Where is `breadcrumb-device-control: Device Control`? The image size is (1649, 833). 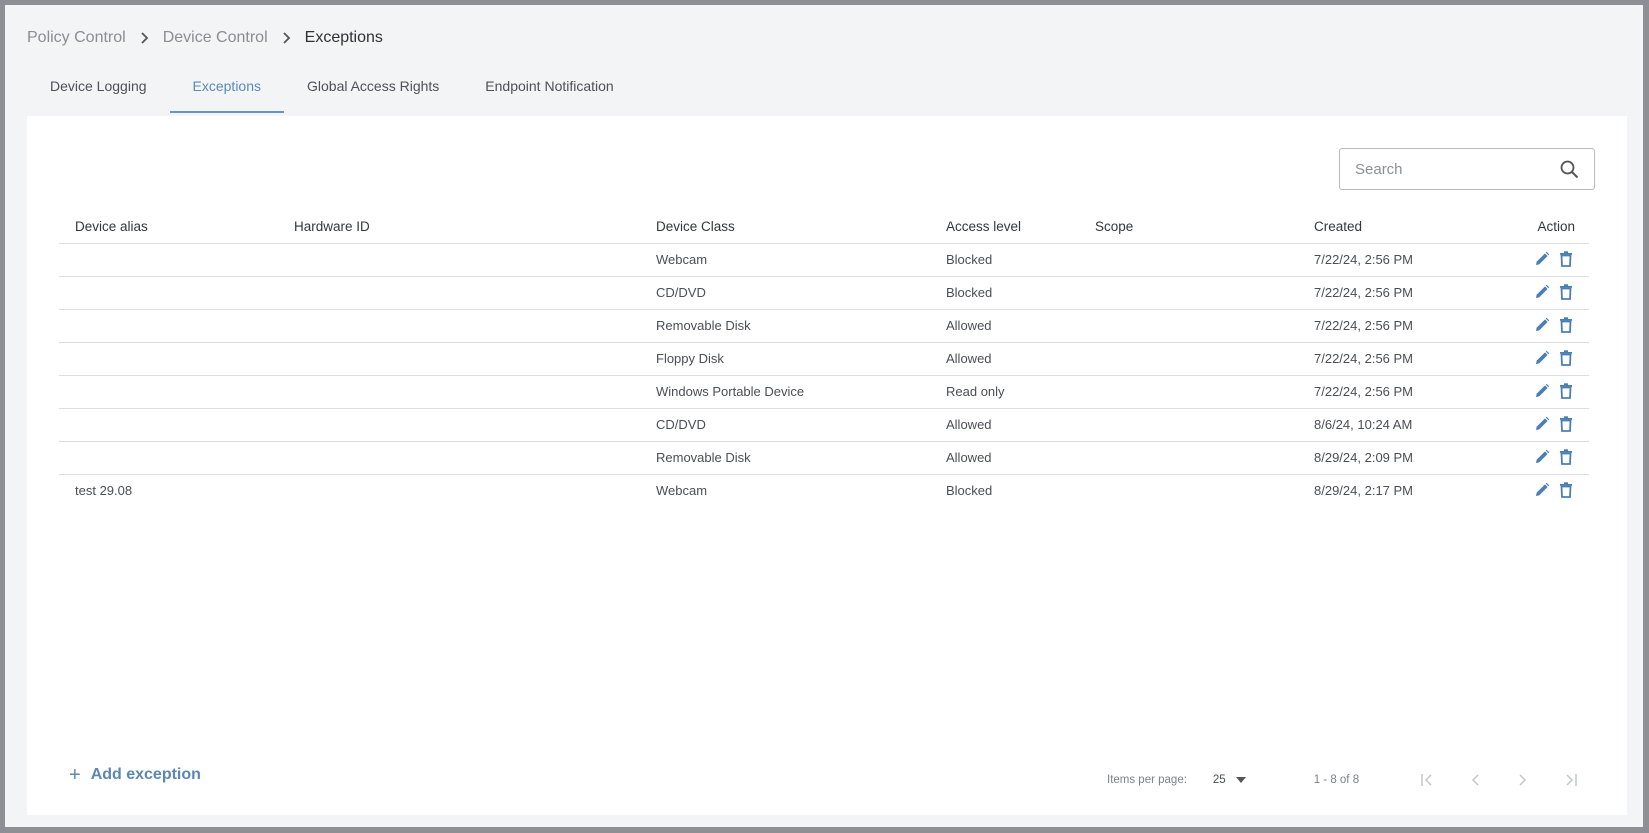
breadcrumb-device-control: Device Control is located at coordinates (215, 38).